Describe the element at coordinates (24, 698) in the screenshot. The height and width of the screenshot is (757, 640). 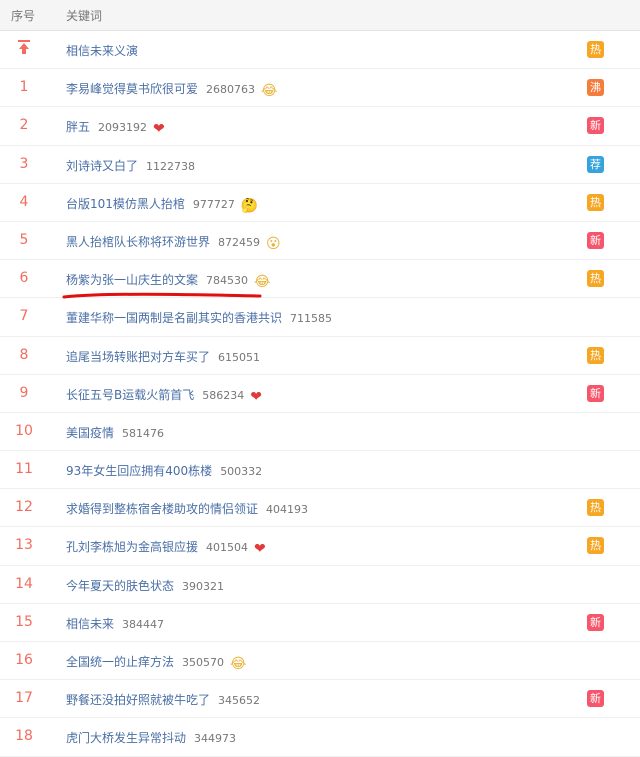
I see `rank-number: 17` at that location.